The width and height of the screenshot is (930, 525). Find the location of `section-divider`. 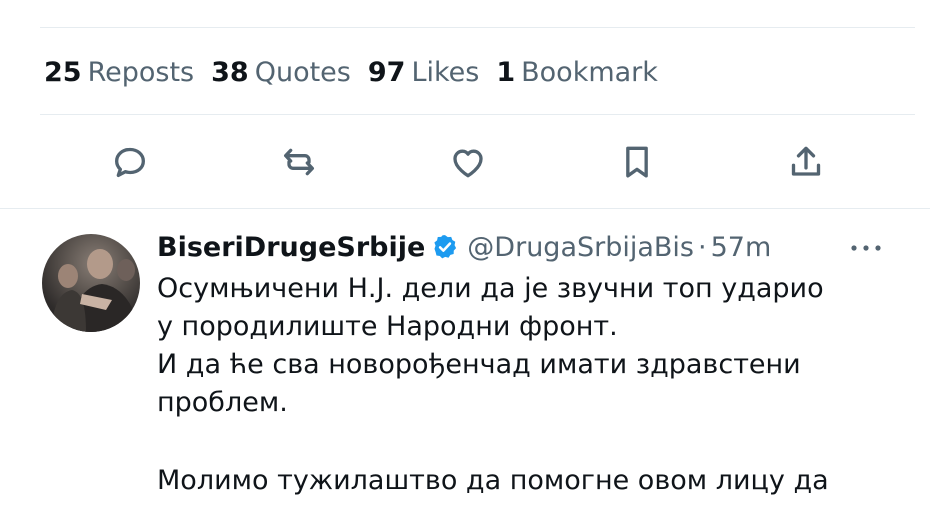

section-divider is located at coordinates (465, 208).